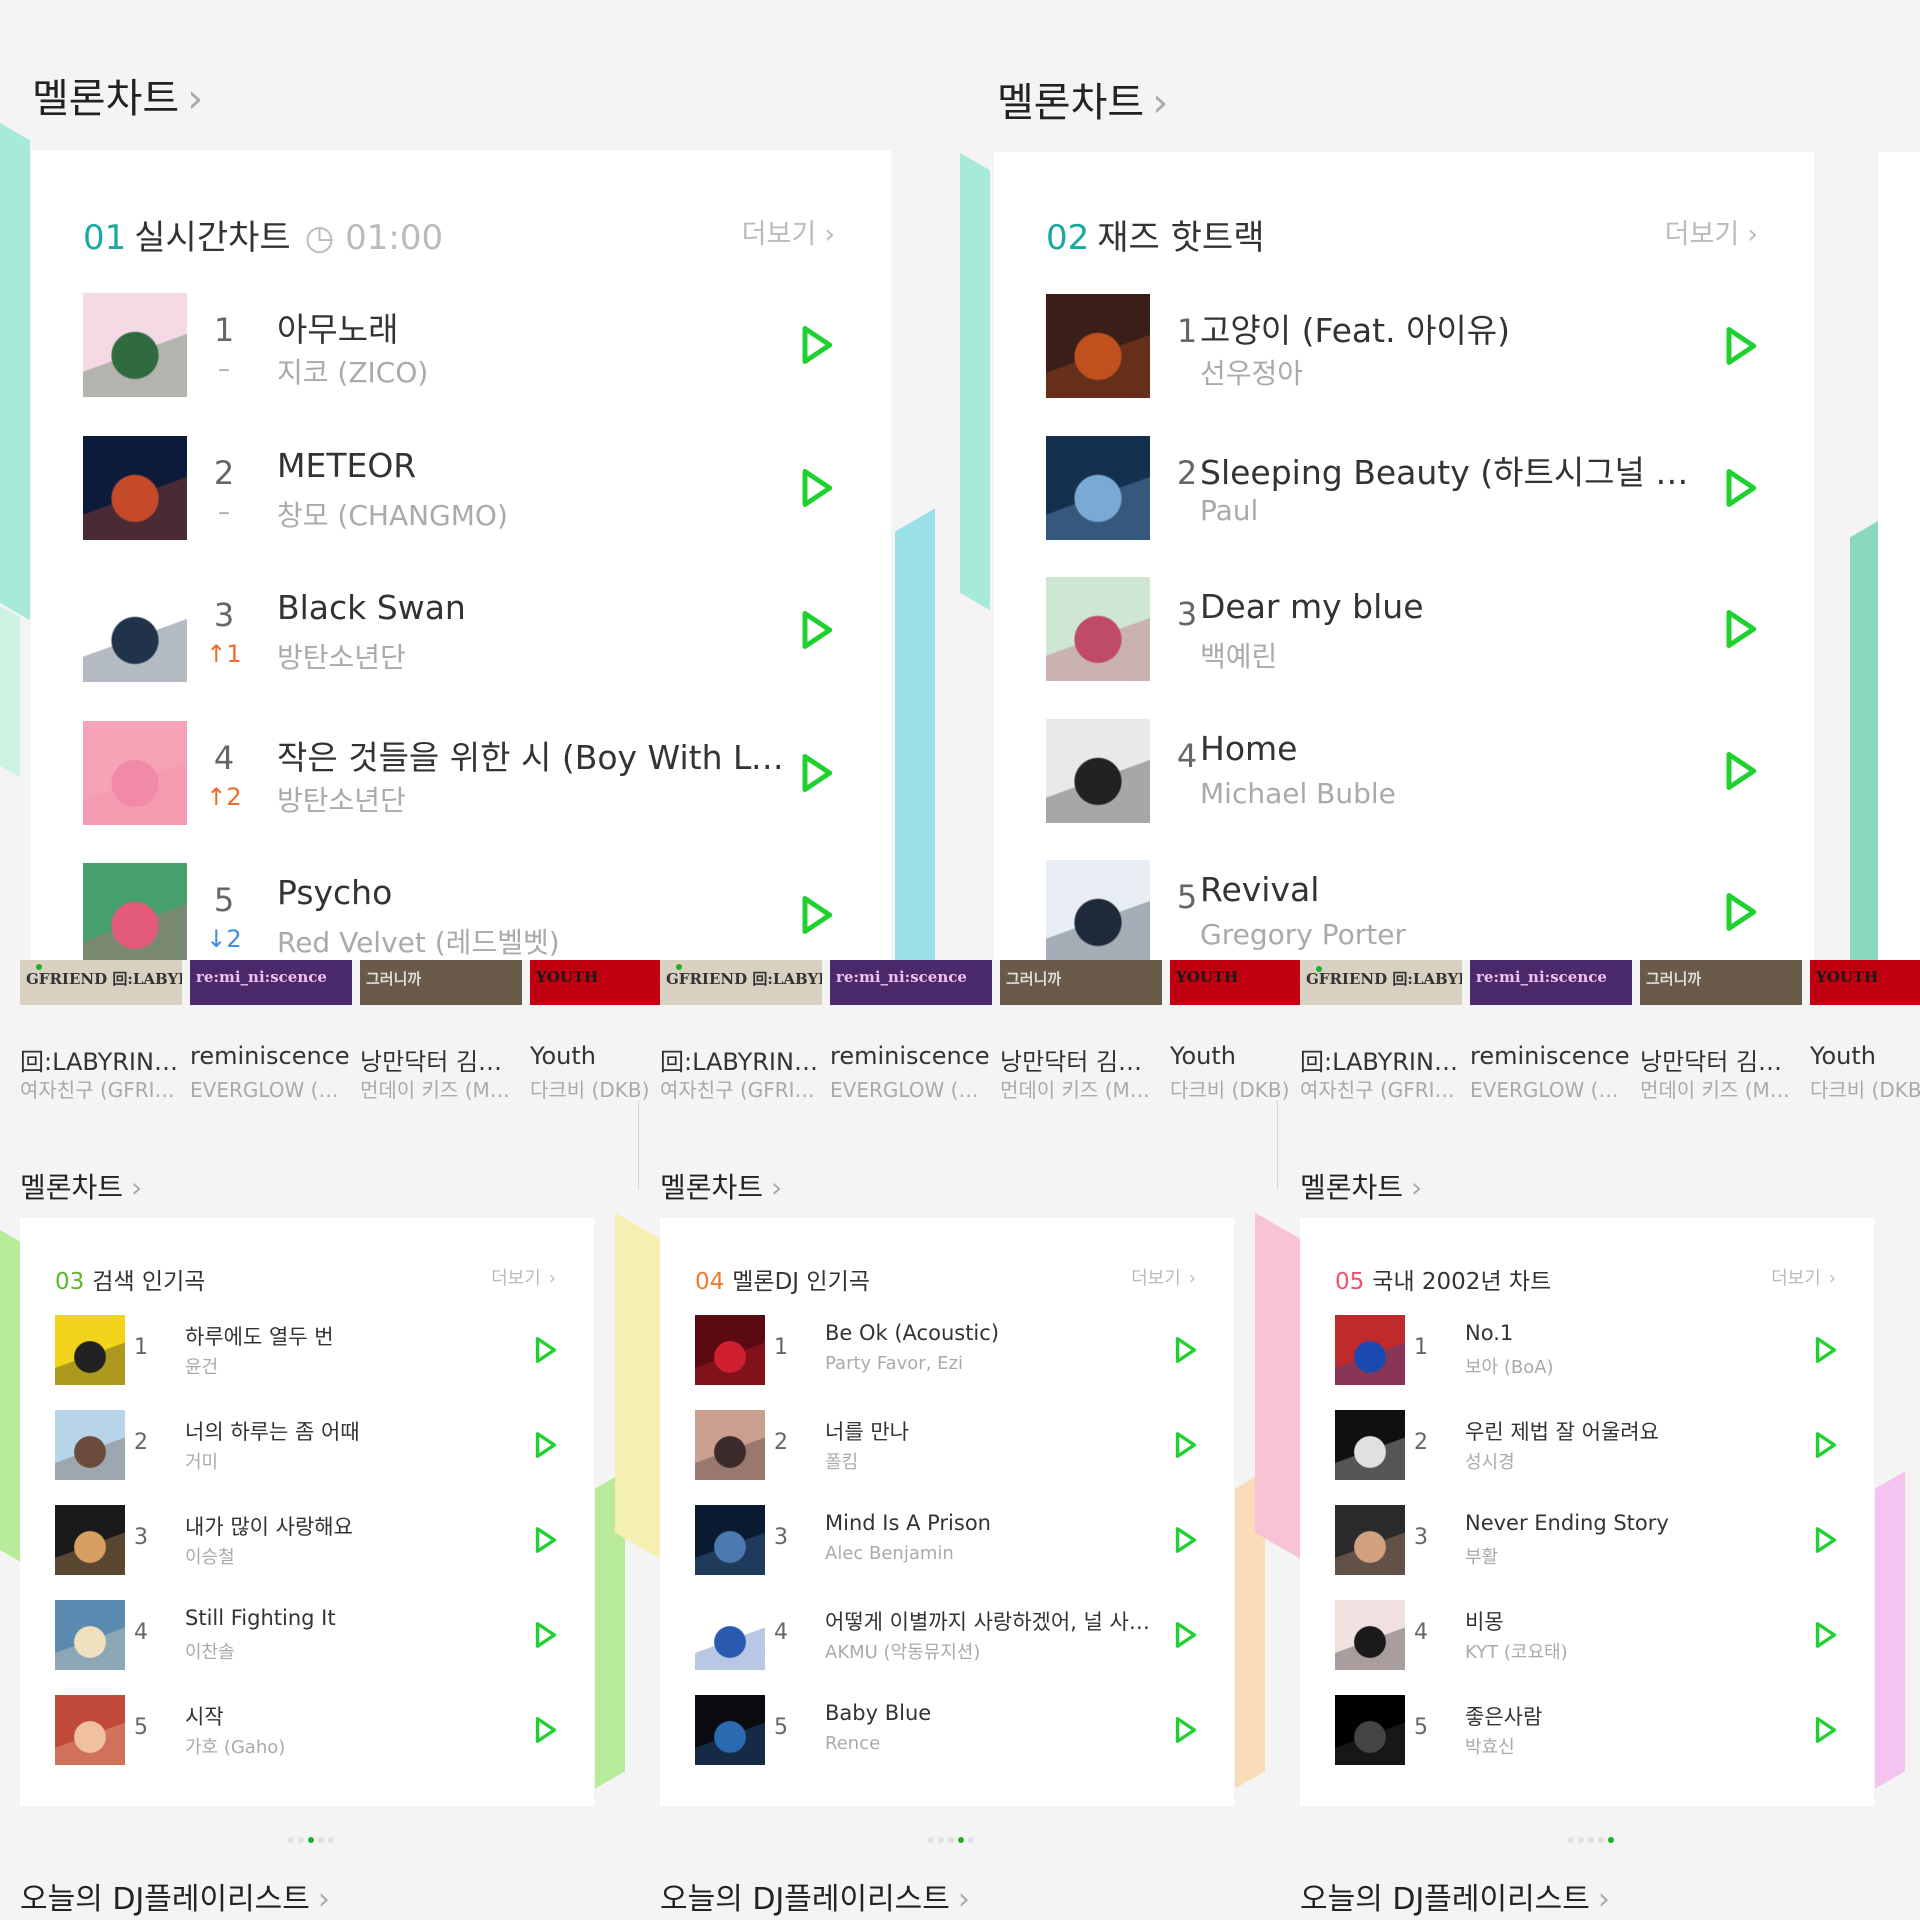 The height and width of the screenshot is (1920, 1920). I want to click on track-row: 1 고양이 (Feat. 아이유) 선우정아, so click(1404, 346).